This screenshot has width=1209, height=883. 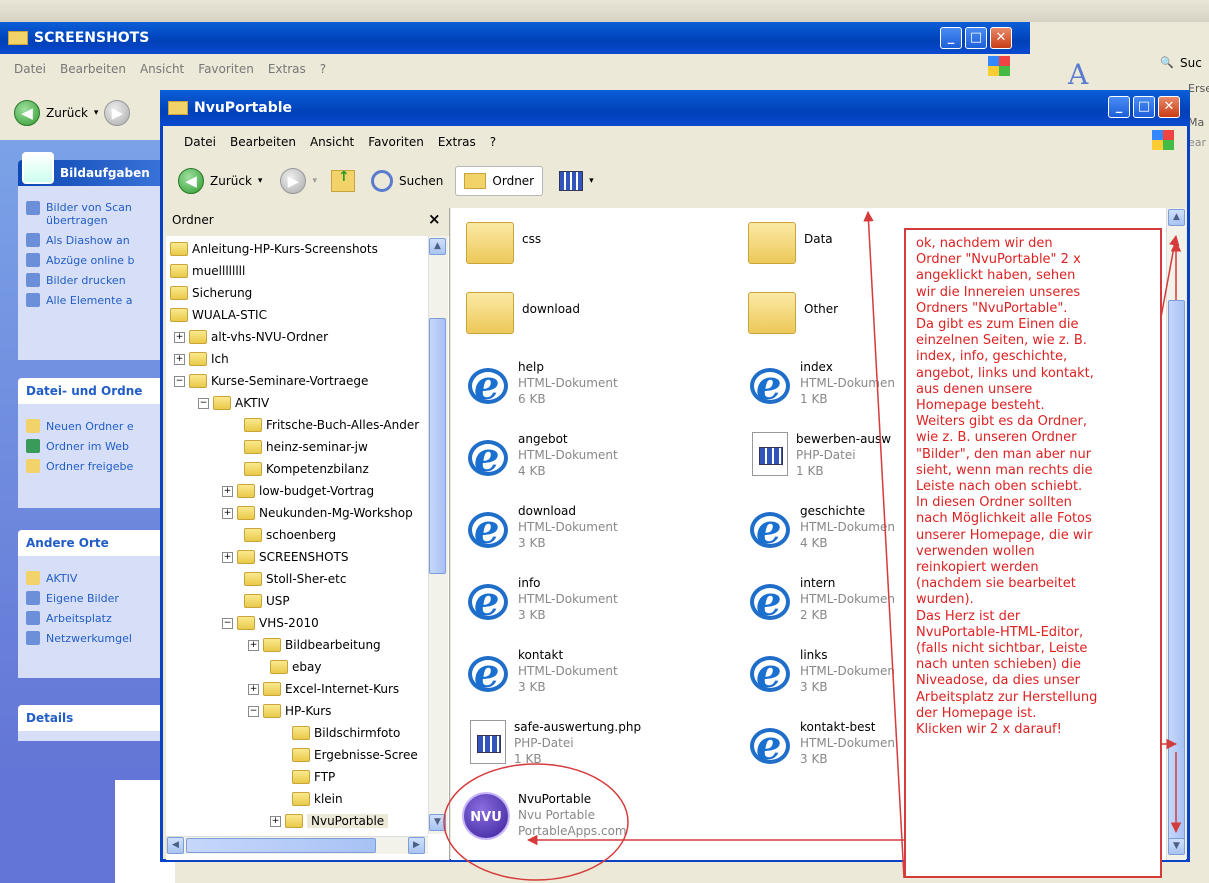 I want to click on file-item: e kontakt HTML-Dokument 3 KB, so click(x=542, y=672).